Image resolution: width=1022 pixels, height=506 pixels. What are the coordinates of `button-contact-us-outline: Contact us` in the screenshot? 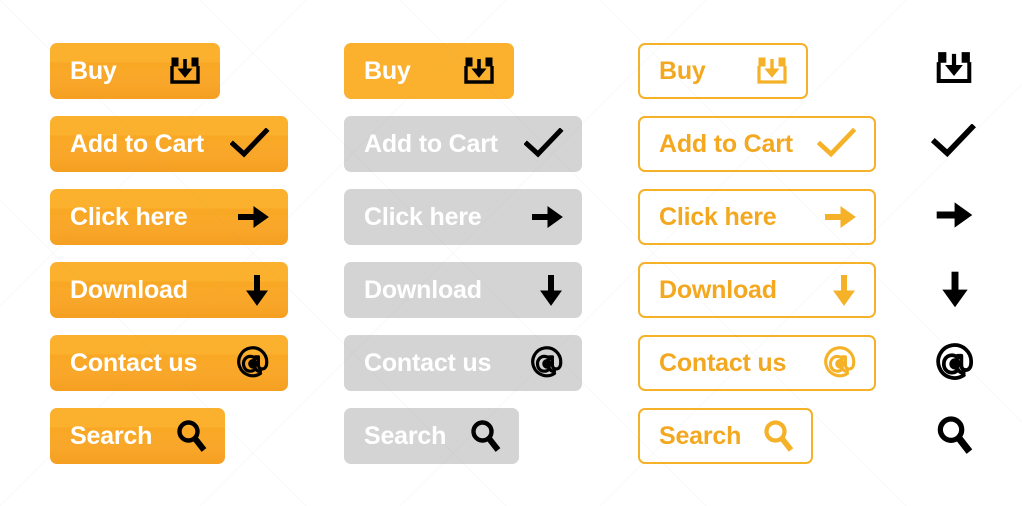 It's located at (757, 363).